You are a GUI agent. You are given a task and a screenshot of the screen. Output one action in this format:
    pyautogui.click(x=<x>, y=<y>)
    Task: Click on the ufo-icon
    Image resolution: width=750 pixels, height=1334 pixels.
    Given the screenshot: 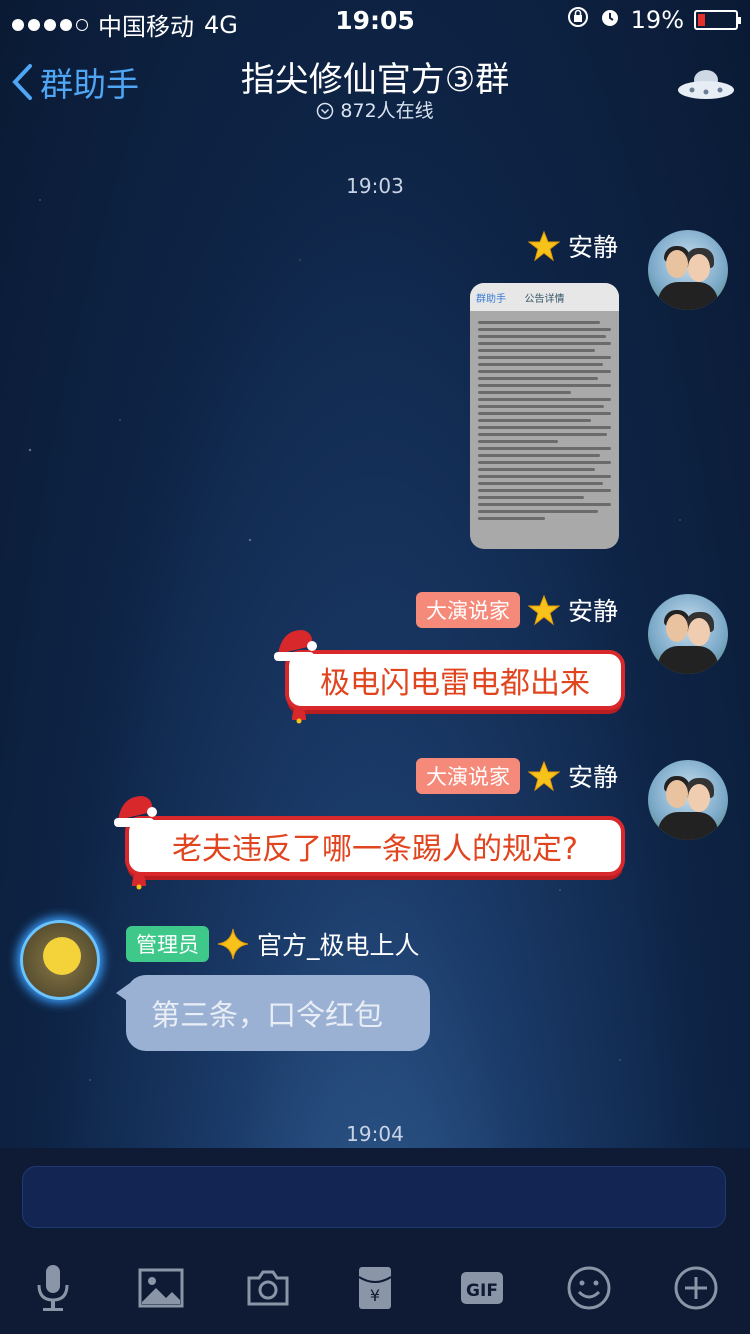 What is the action you would take?
    pyautogui.click(x=706, y=87)
    